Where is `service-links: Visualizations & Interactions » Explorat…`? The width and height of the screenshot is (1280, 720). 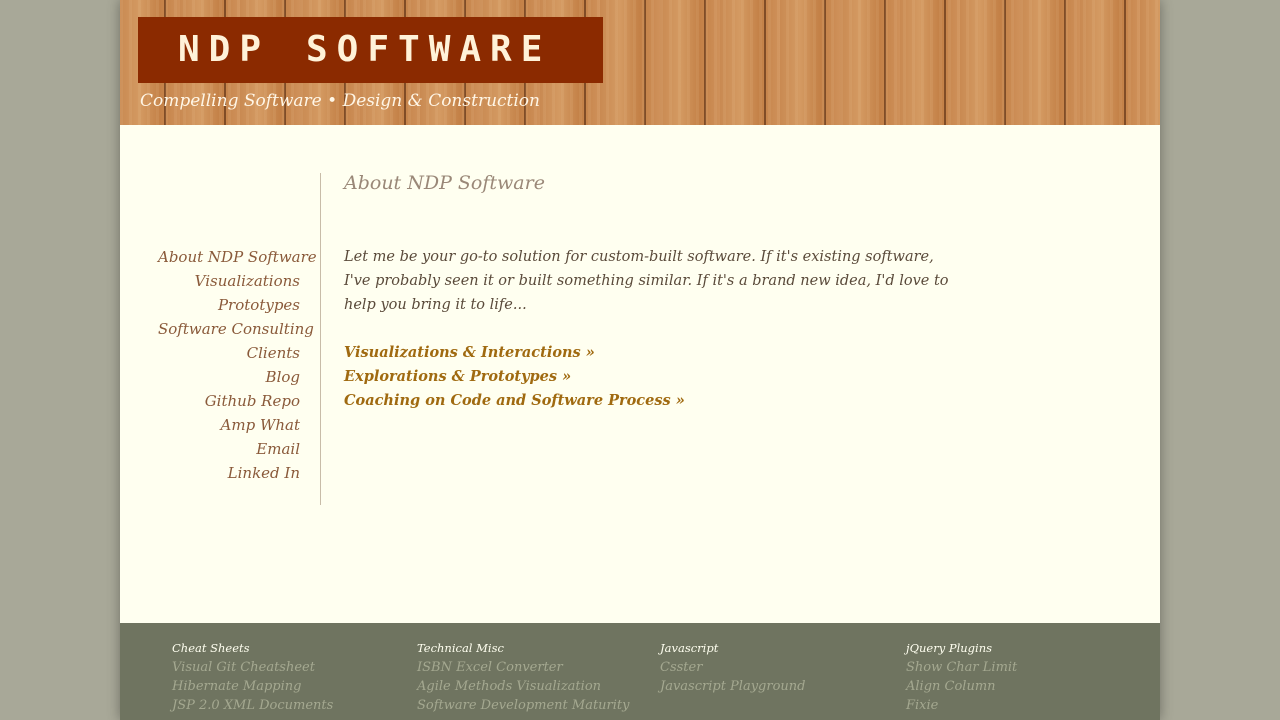
service-links: Visualizations & Interactions » Explorat… is located at coordinates (514, 377).